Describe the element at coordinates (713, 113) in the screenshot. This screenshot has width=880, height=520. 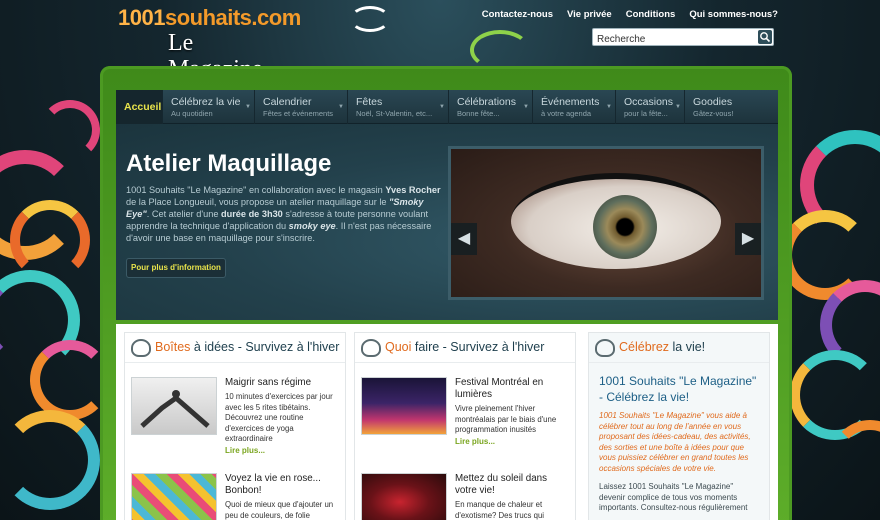
I see `nav-sublabel: Gâtez-vous!` at that location.